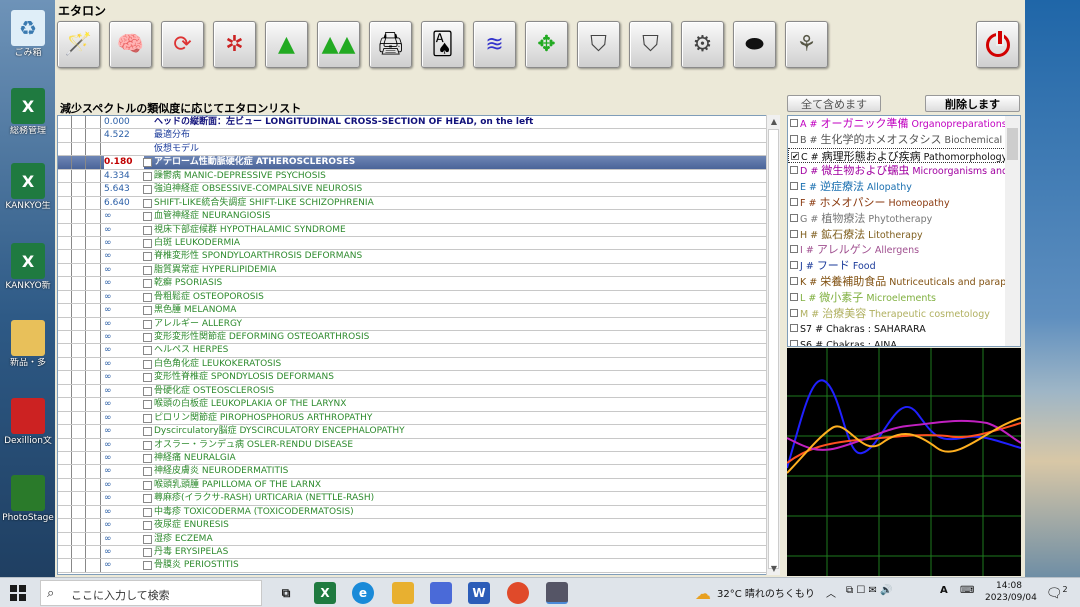 This screenshot has width=1080, height=607. I want to click on tray-chevron-icon: ︿, so click(831, 592).